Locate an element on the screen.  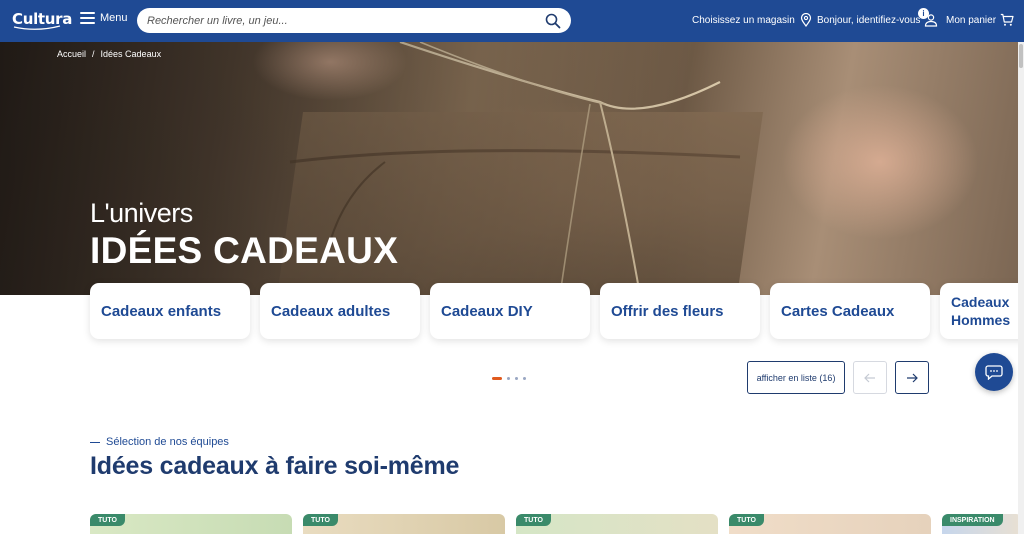
category-card-adults: Cadeaux adultes is located at coordinates (340, 311).